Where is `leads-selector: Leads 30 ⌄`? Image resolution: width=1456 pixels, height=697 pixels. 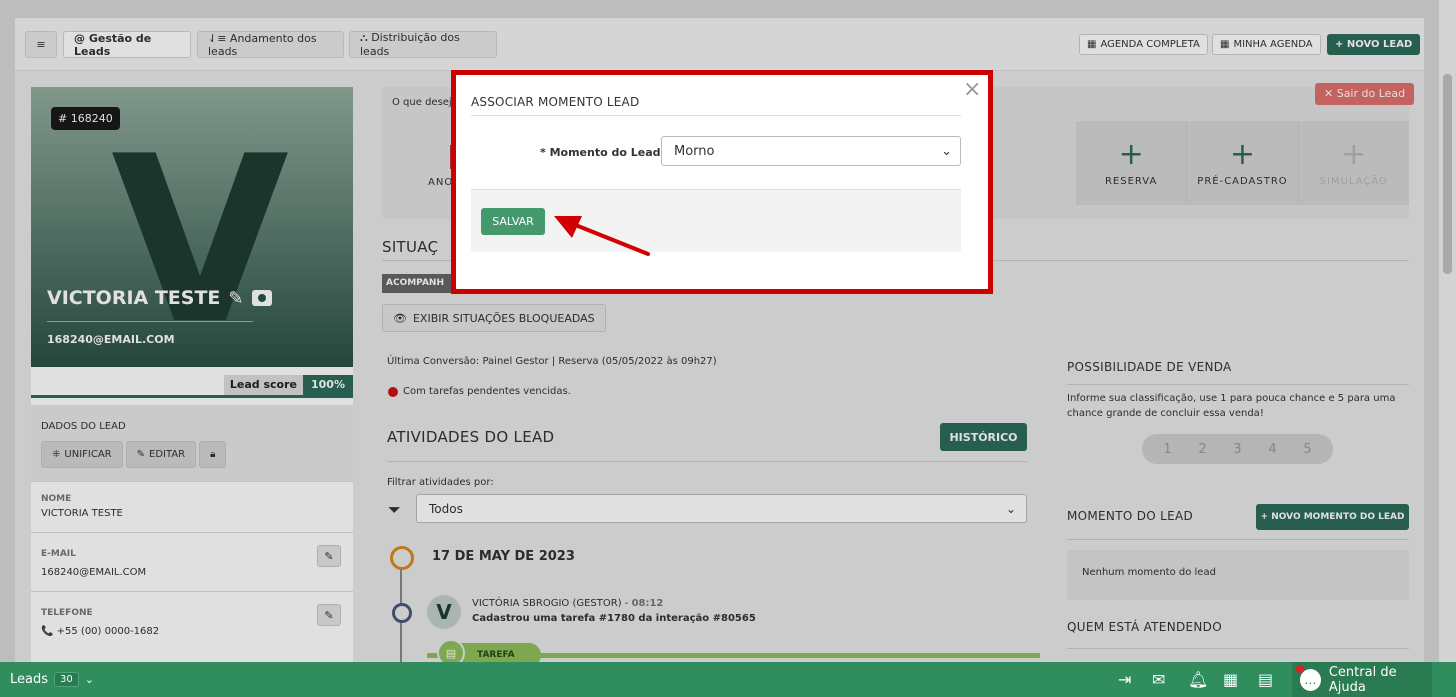
leads-selector: Leads 30 ⌄ is located at coordinates (52, 679).